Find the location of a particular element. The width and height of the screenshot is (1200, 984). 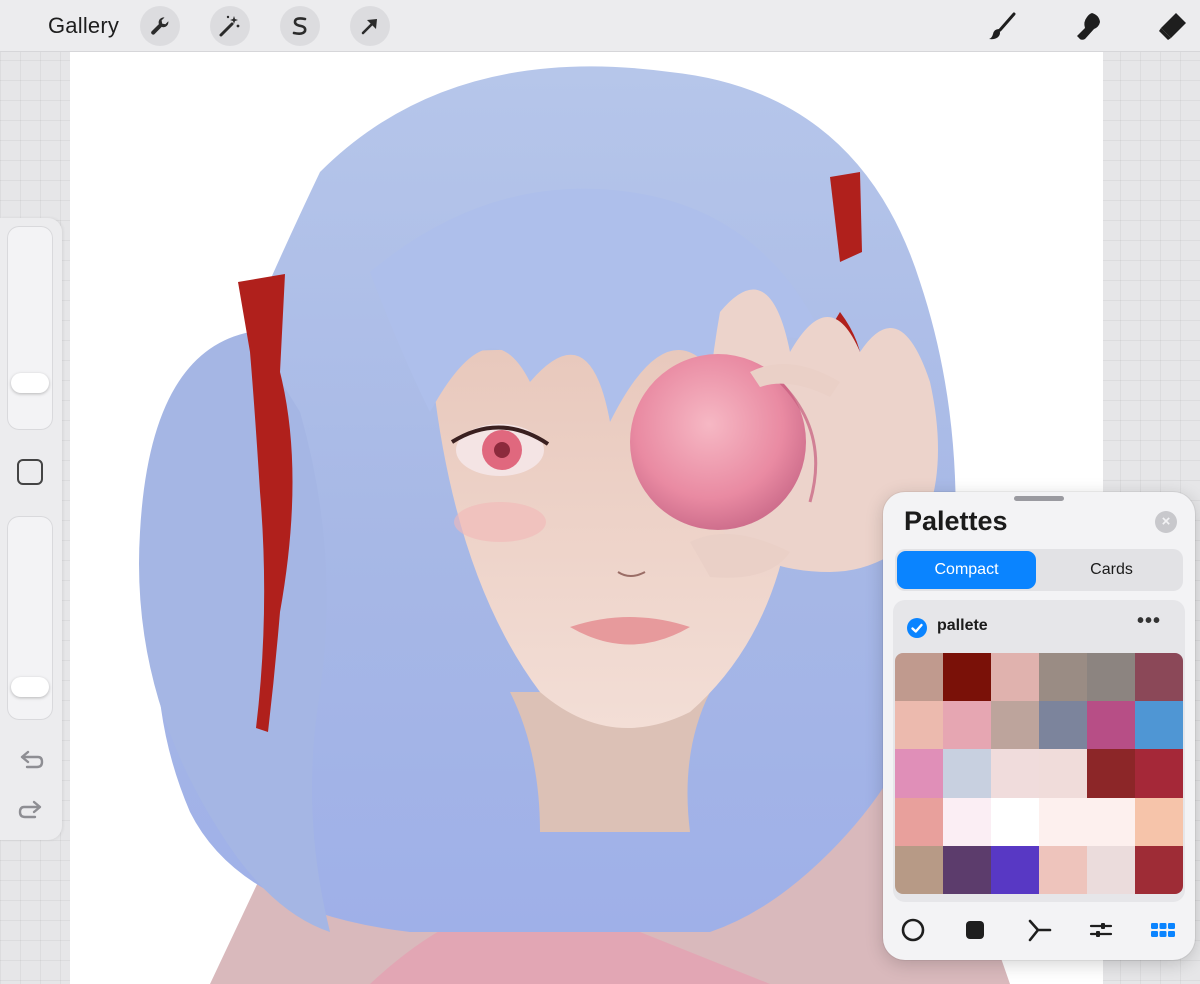

eraser-icon is located at coordinates (1172, 26).